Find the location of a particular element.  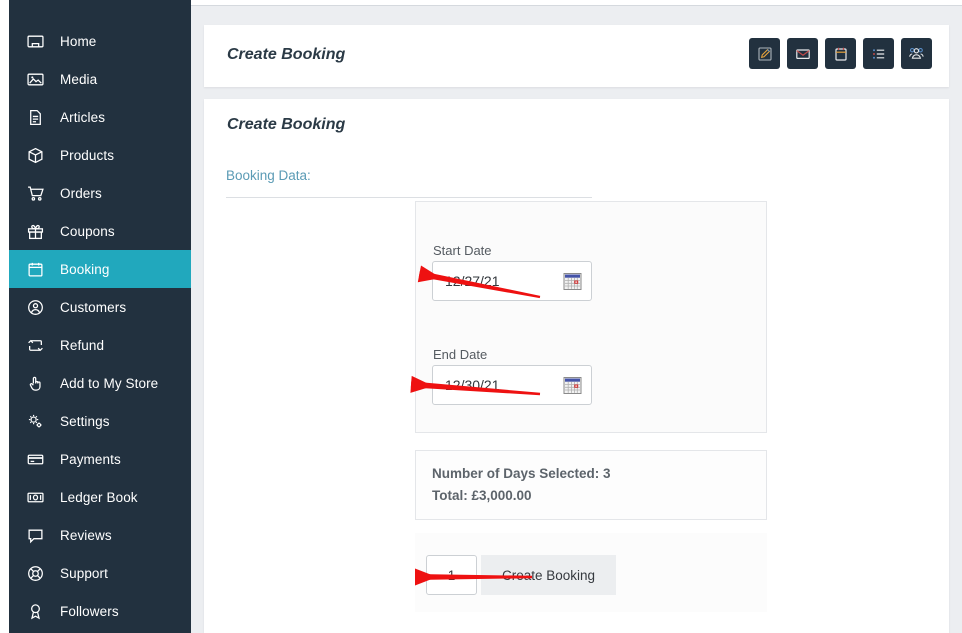

sidebar-item-label: Orders is located at coordinates (81, 193).